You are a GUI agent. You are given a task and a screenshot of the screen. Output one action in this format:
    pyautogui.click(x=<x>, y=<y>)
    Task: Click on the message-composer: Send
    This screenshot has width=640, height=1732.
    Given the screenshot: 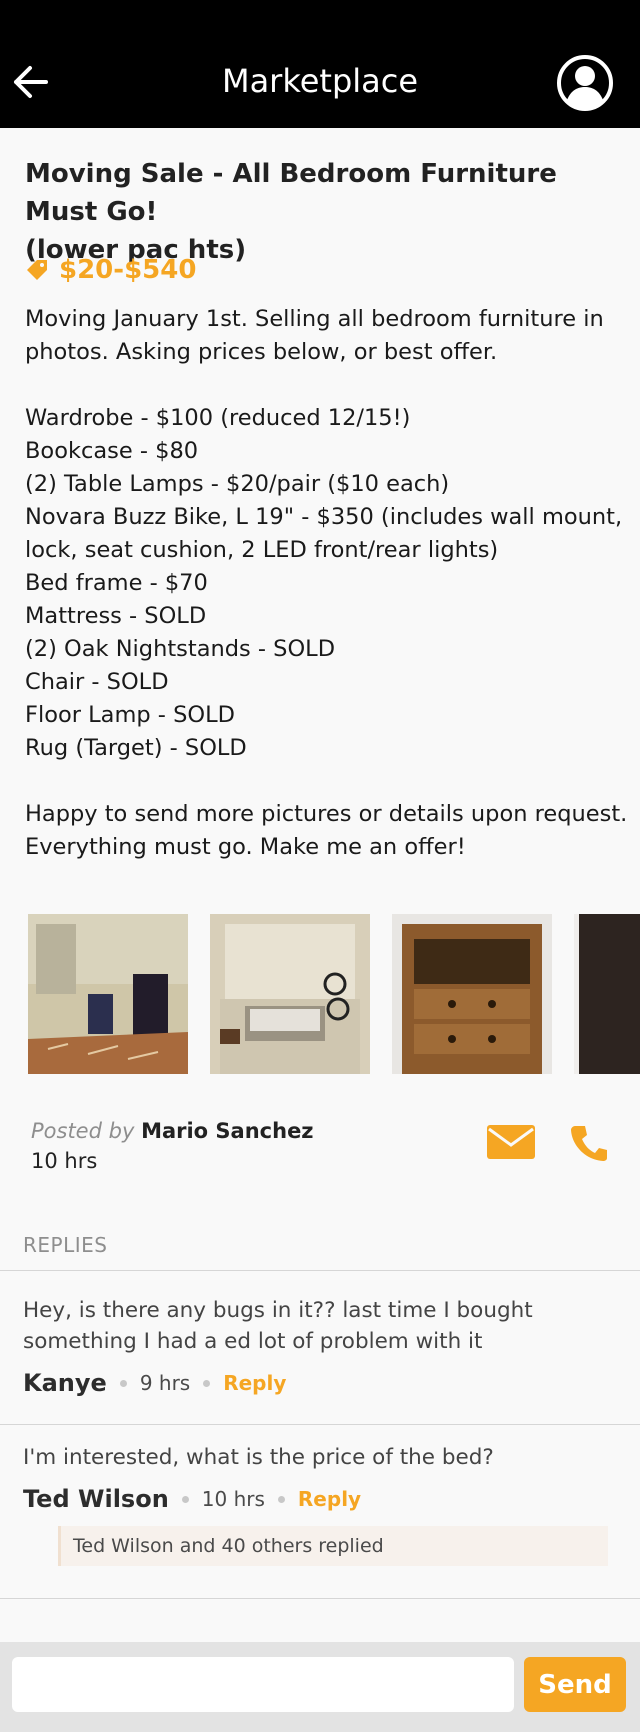 What is the action you would take?
    pyautogui.click(x=320, y=1687)
    